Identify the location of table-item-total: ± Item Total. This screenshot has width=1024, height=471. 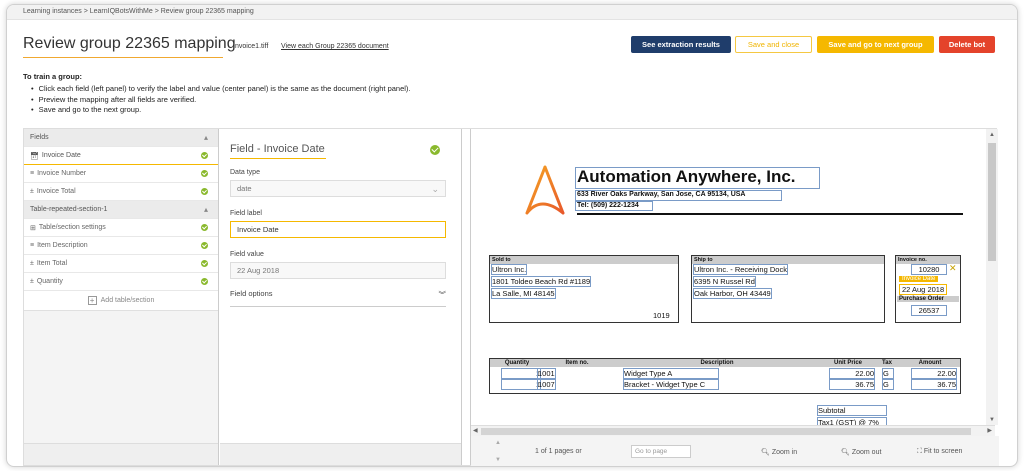
(121, 264).